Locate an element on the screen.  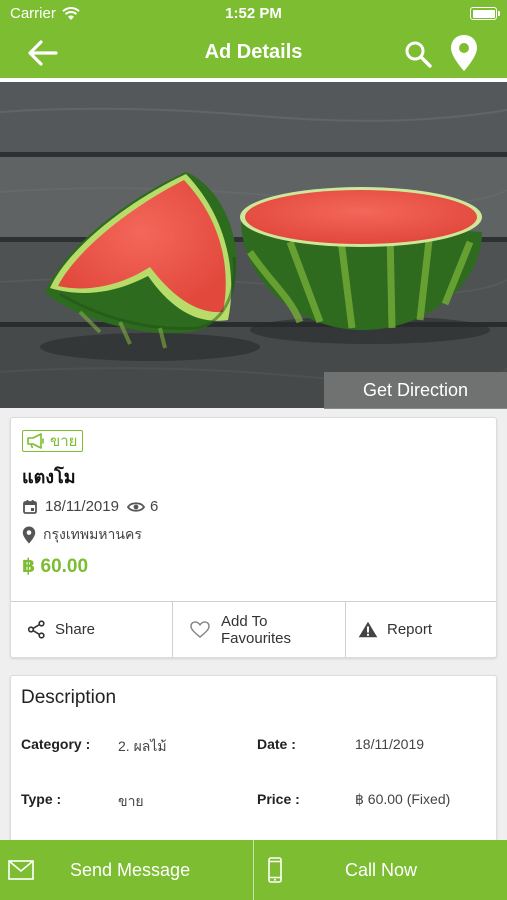
share-label: Share is located at coordinates (75, 629).